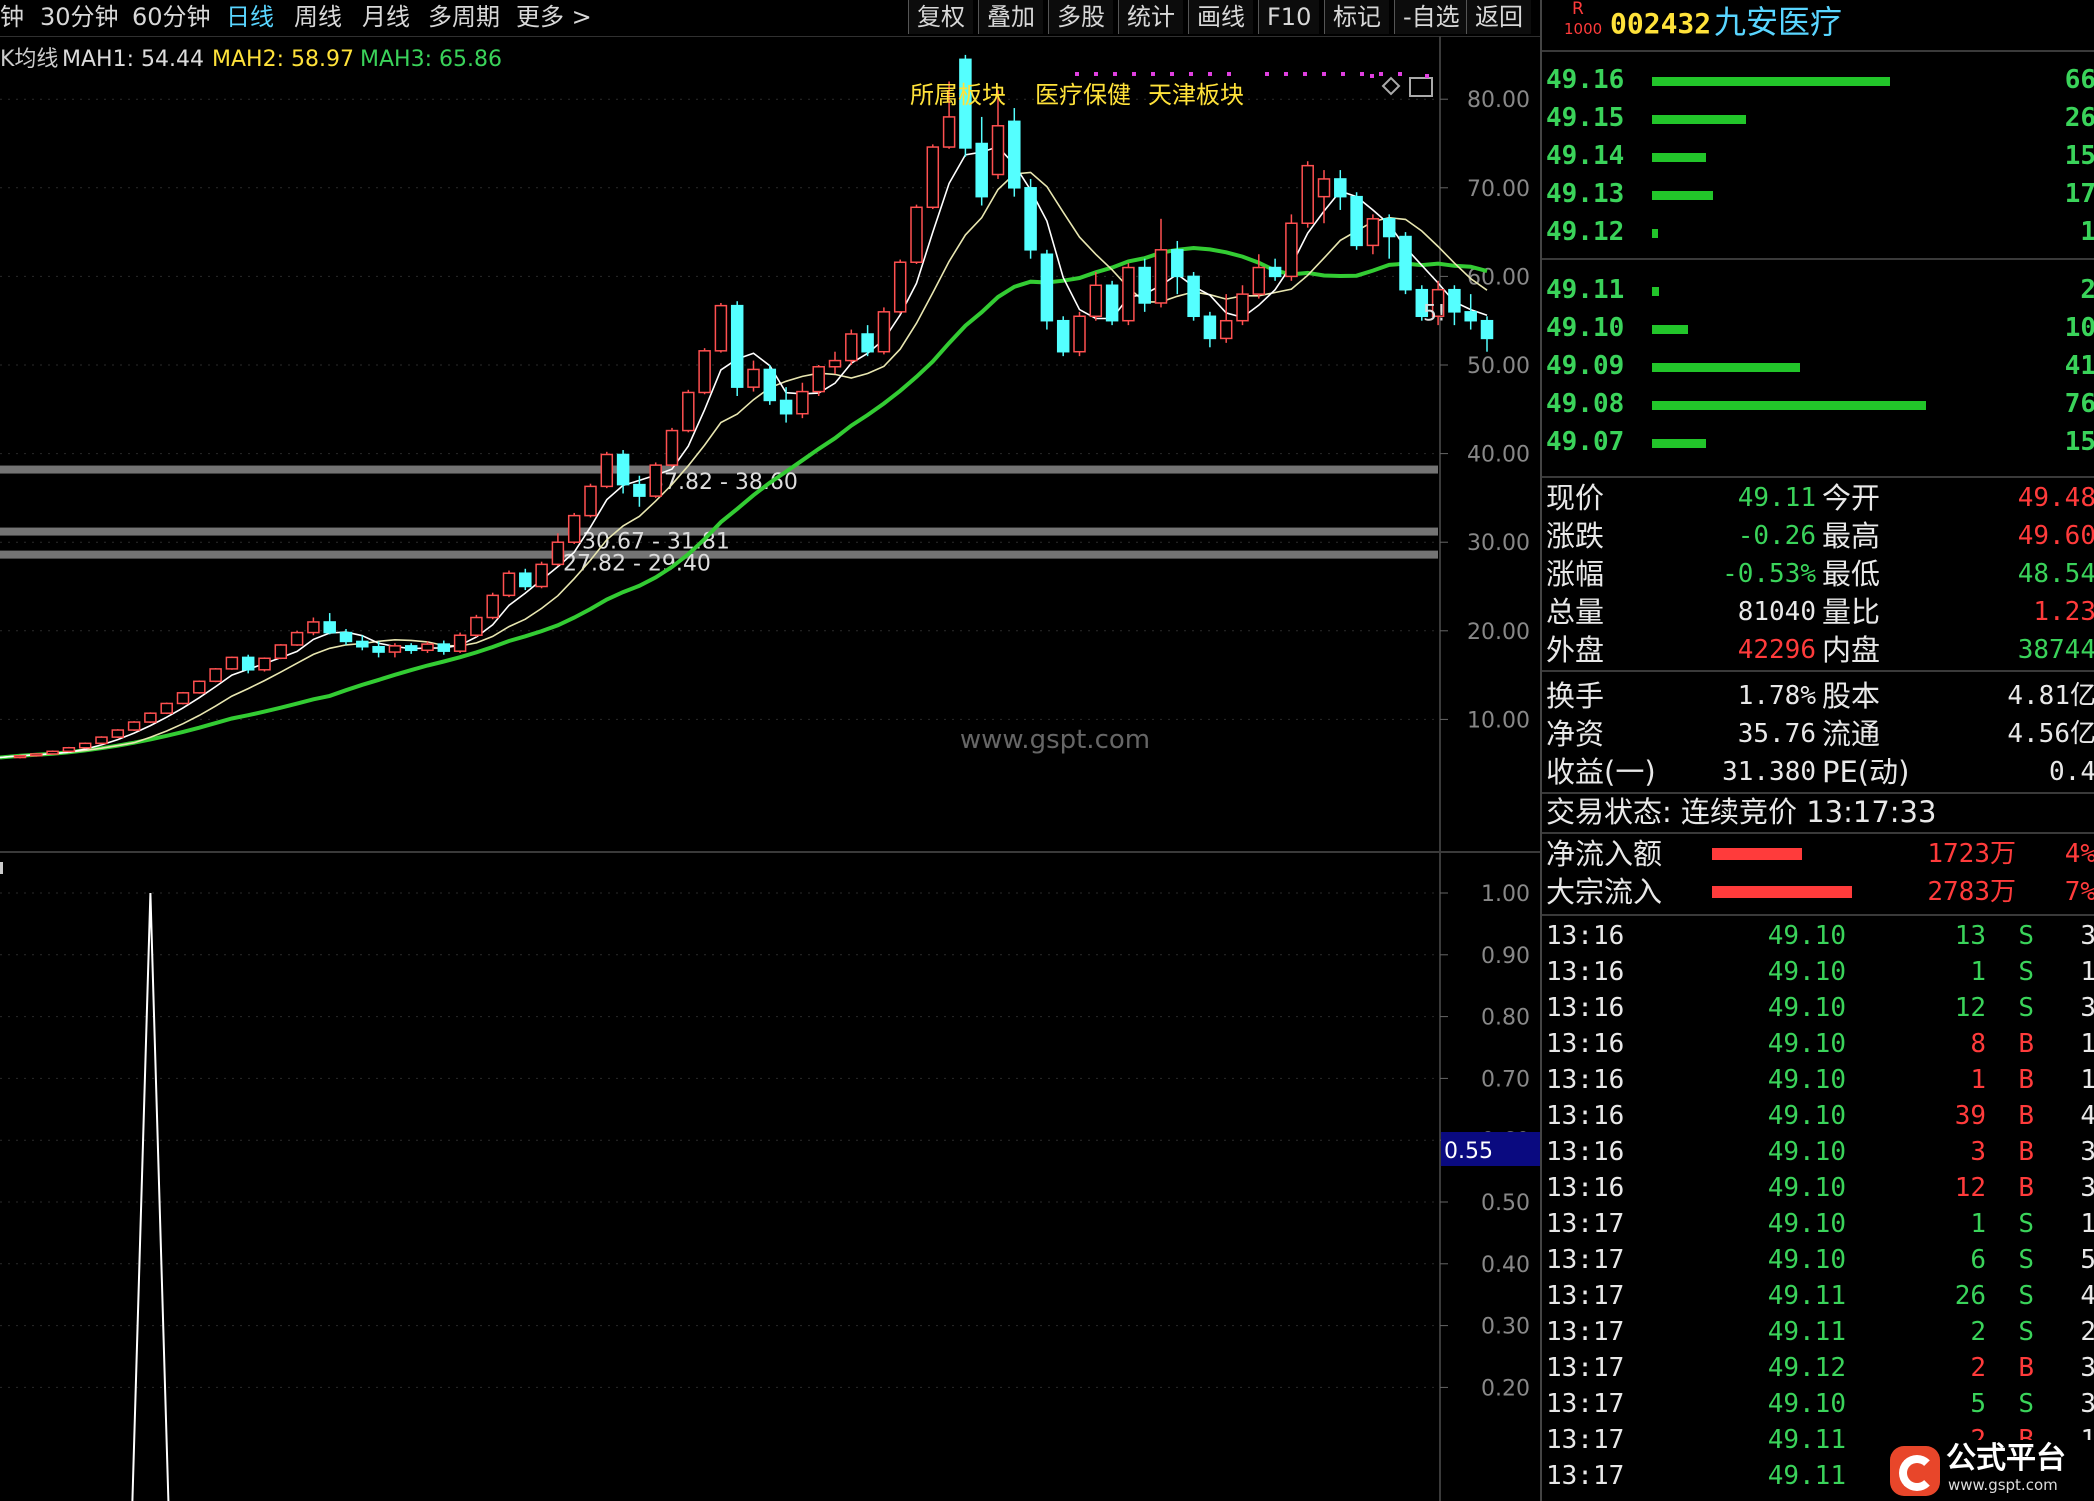 Image resolution: width=2094 pixels, height=1501 pixels. What do you see at coordinates (1818, 936) in the screenshot?
I see `tick-row: 13:16 49.10 13 S 3` at bounding box center [1818, 936].